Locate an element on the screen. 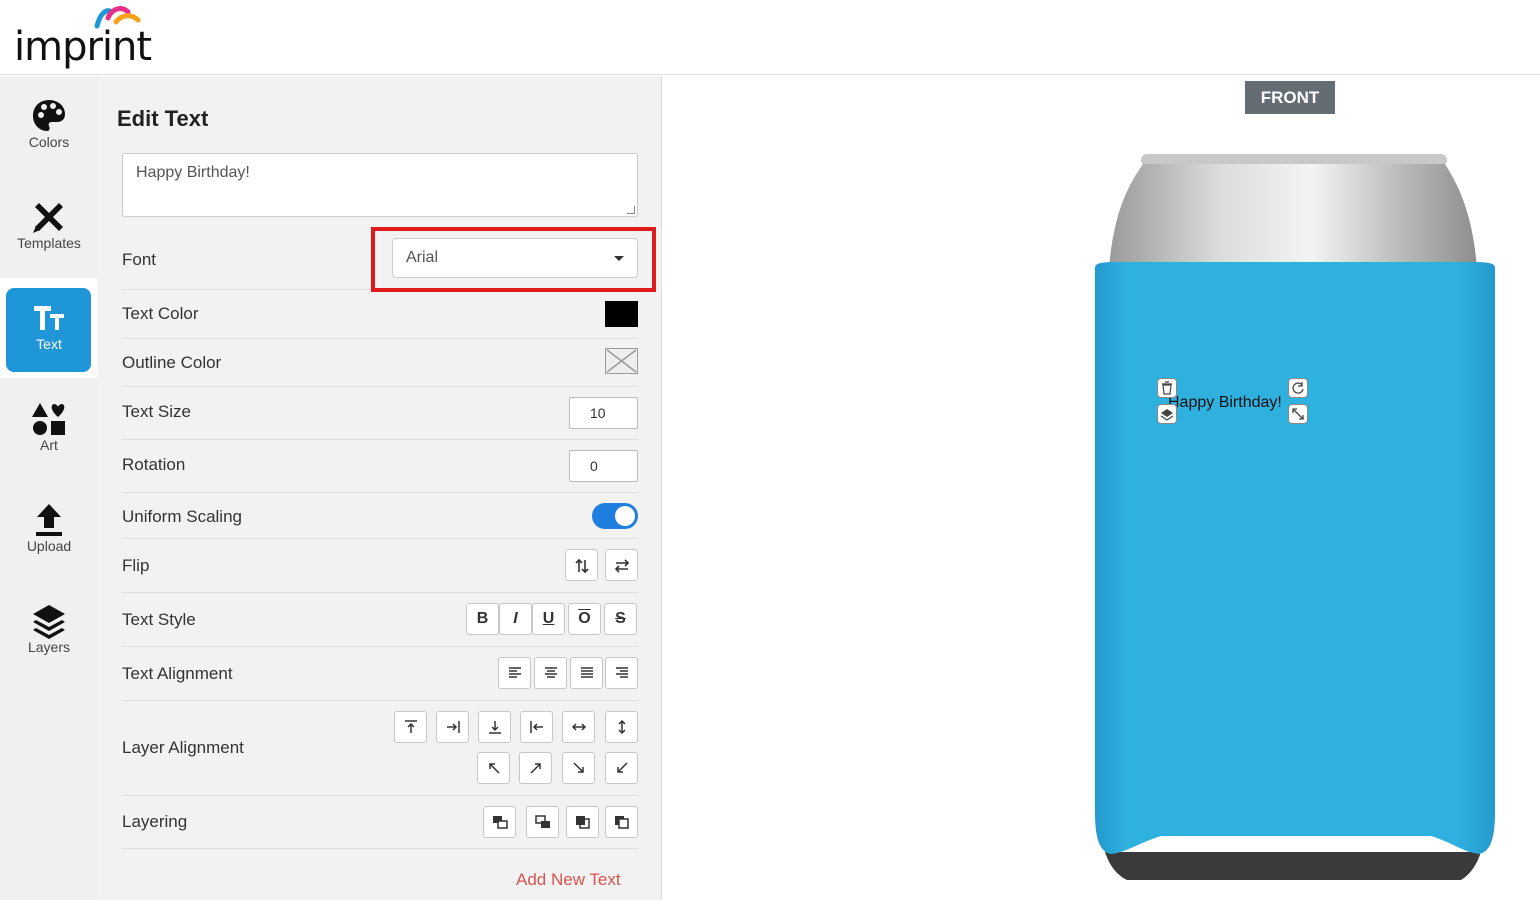 This screenshot has width=1540, height=900. uniform-scaling-label: Uniform Scaling is located at coordinates (182, 516).